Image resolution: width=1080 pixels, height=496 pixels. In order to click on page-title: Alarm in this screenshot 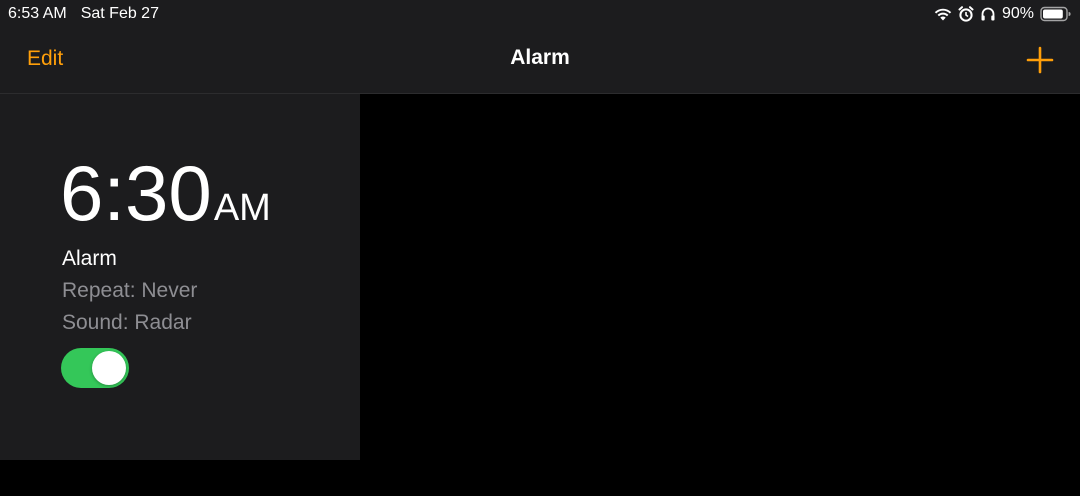, I will do `click(540, 57)`.